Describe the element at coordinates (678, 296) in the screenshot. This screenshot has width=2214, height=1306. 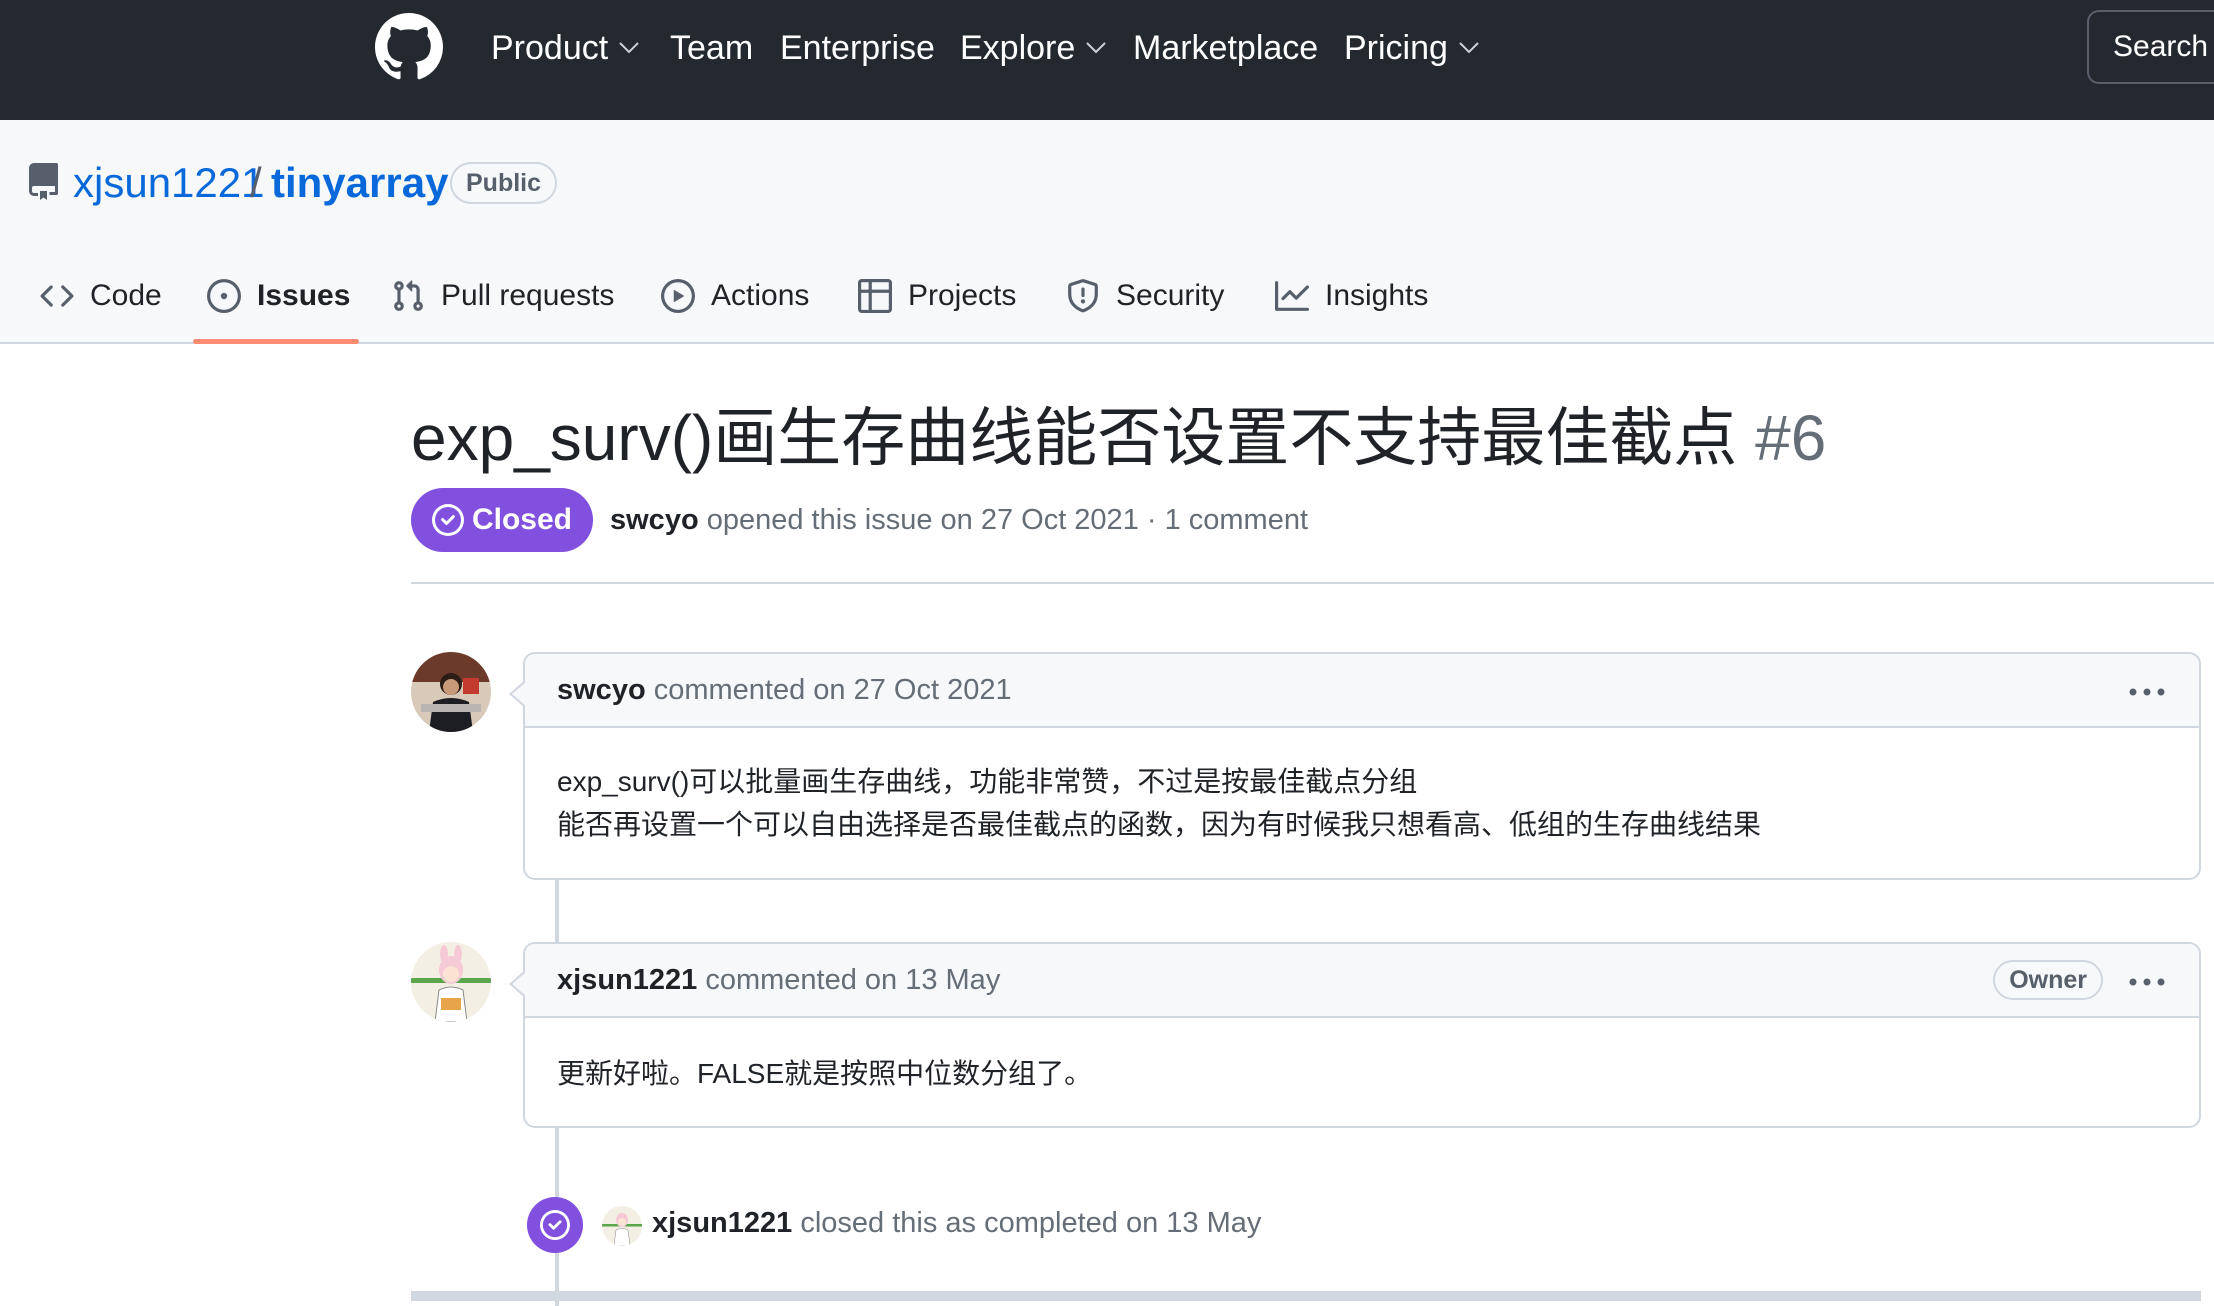
I see `play-icon` at that location.